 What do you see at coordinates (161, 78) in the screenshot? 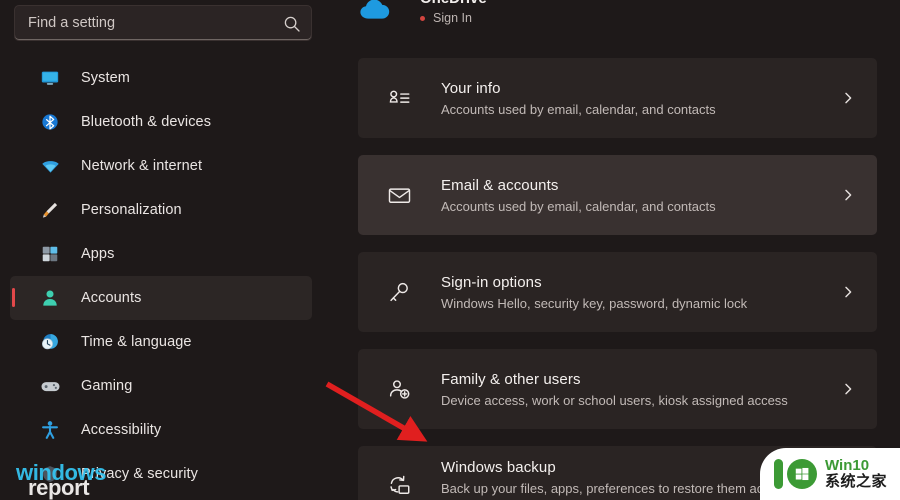
I see `sidebar-item-system: System` at bounding box center [161, 78].